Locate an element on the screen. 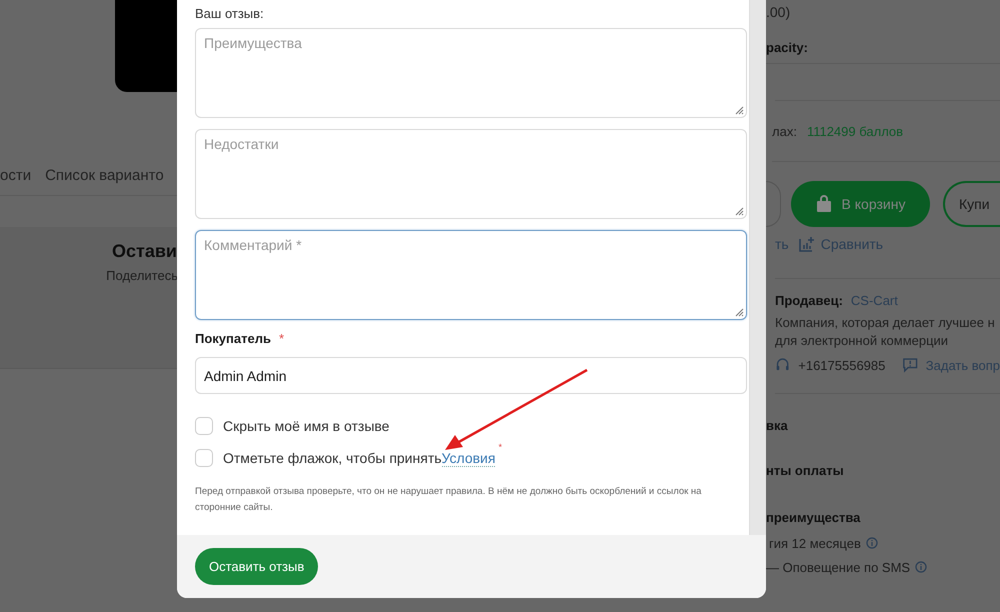 The image size is (1000, 612). review-heading: Остави is located at coordinates (144, 251).